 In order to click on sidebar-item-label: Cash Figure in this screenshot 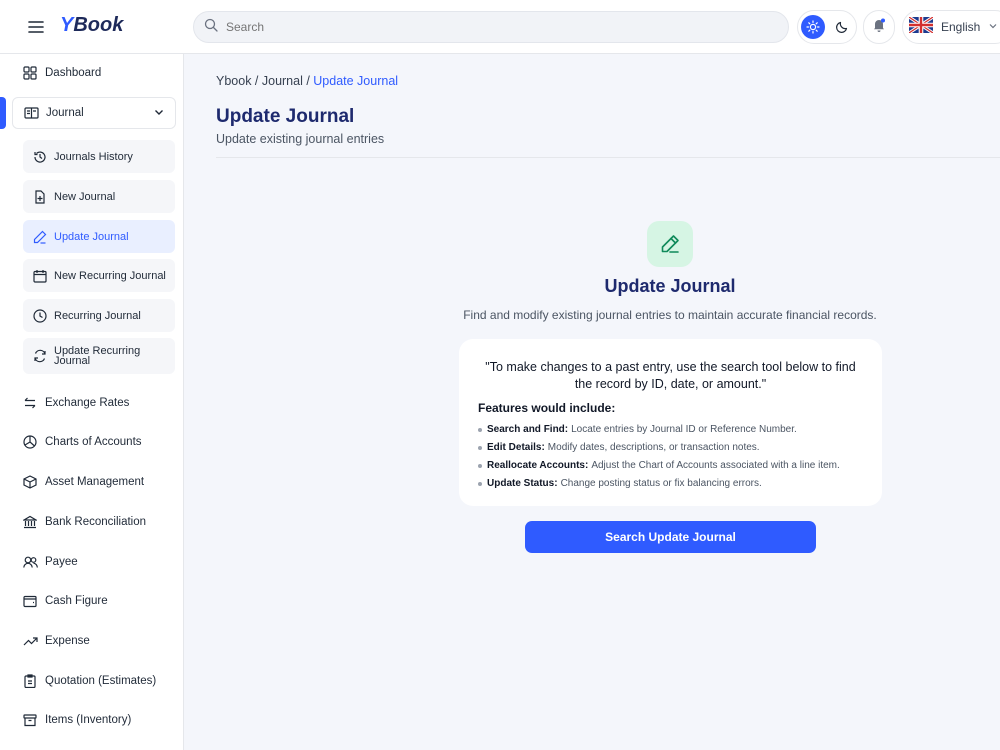, I will do `click(76, 601)`.